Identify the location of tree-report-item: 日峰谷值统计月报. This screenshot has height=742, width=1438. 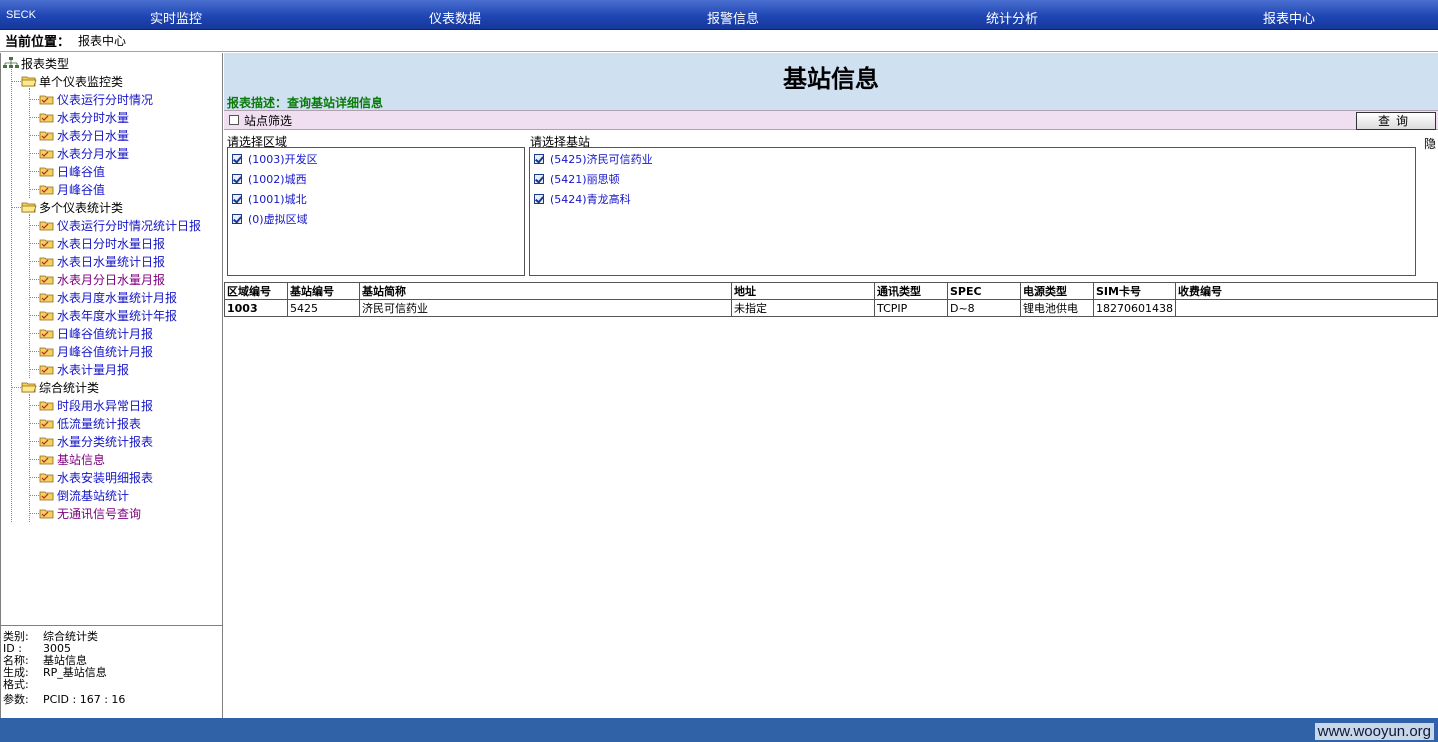
(96, 333).